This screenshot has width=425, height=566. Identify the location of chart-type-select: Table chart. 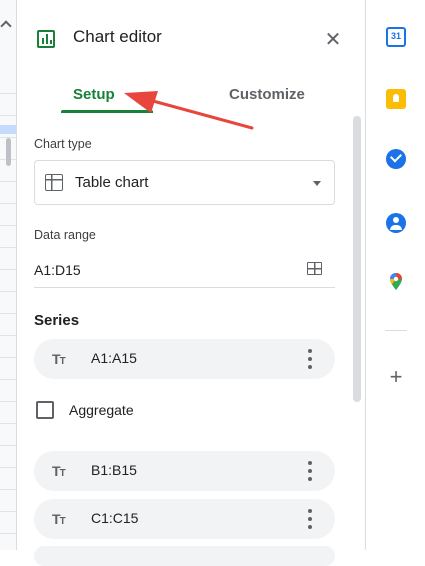
(184, 182).